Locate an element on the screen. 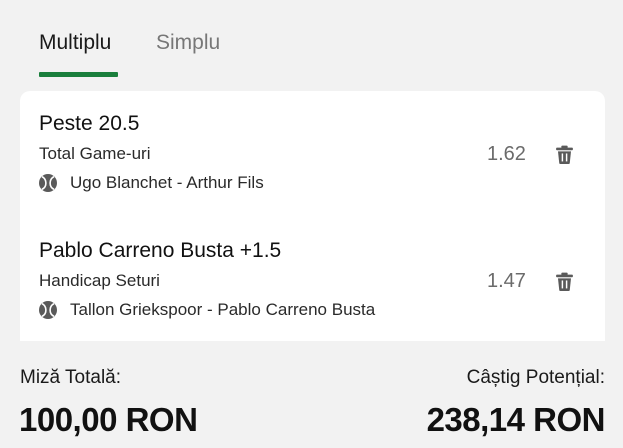 This screenshot has width=623, height=448. selection-title: Peste 20.5 is located at coordinates (89, 123).